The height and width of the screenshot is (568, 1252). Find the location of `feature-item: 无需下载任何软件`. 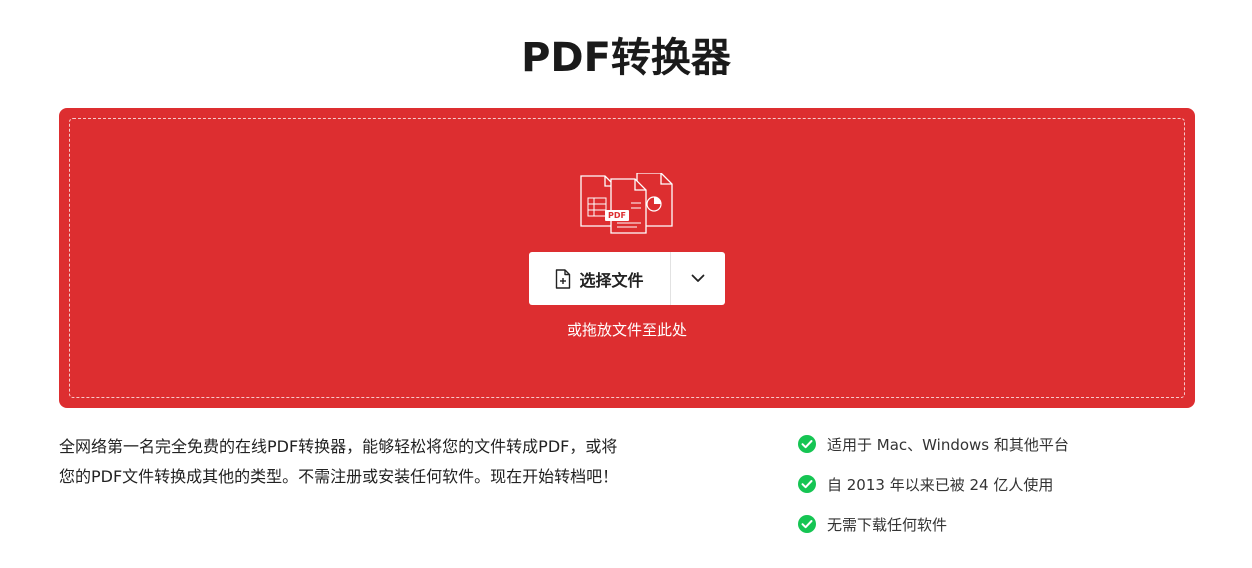

feature-item: 无需下载任何软件 is located at coordinates (933, 524).